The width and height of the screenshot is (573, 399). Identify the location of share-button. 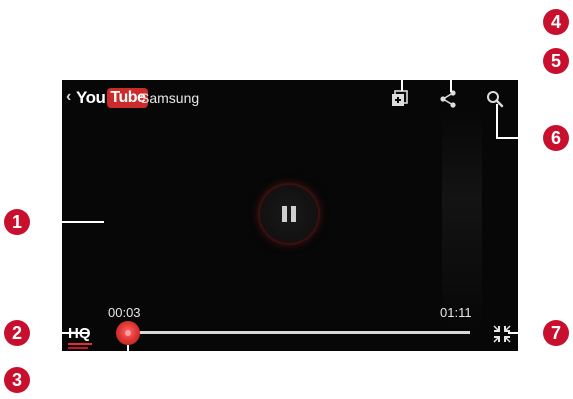
(448, 99).